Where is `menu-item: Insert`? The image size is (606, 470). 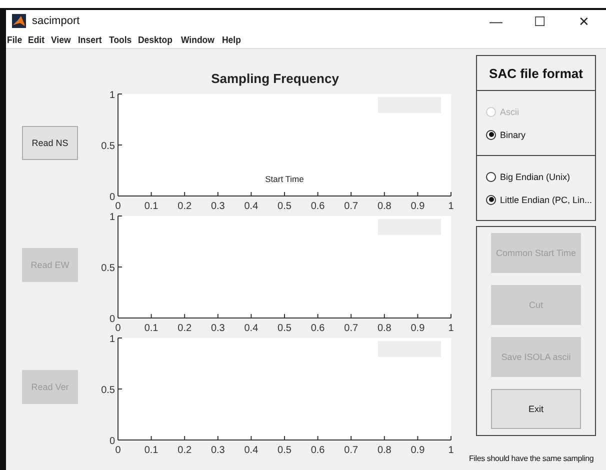
menu-item: Insert is located at coordinates (90, 40).